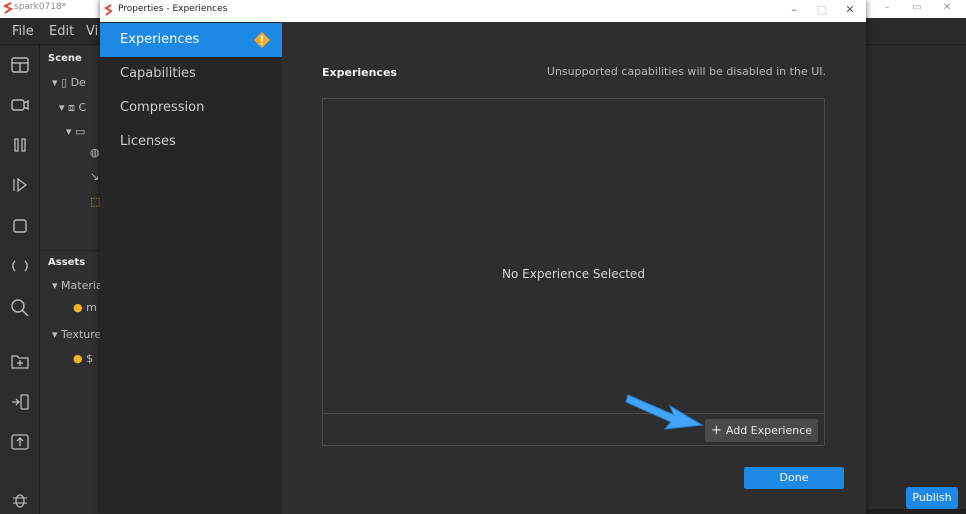 This screenshot has width=966, height=514. Describe the element at coordinates (359, 72) in the screenshot. I see `section-title: Experiences` at that location.